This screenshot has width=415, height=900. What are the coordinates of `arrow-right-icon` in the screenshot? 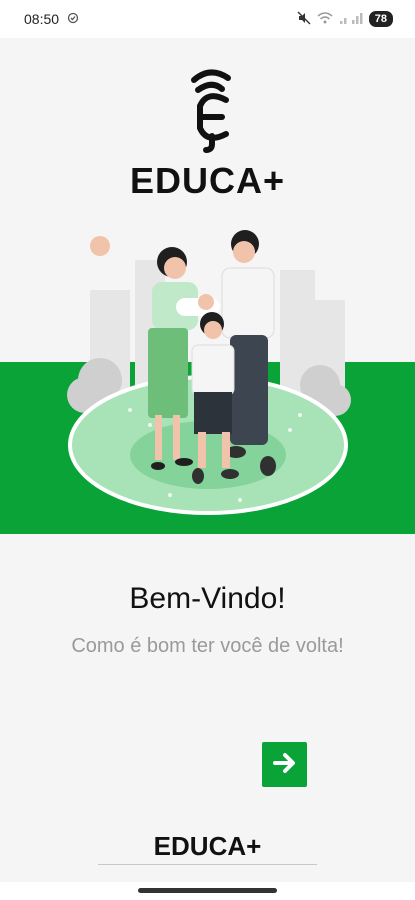 It's located at (285, 764).